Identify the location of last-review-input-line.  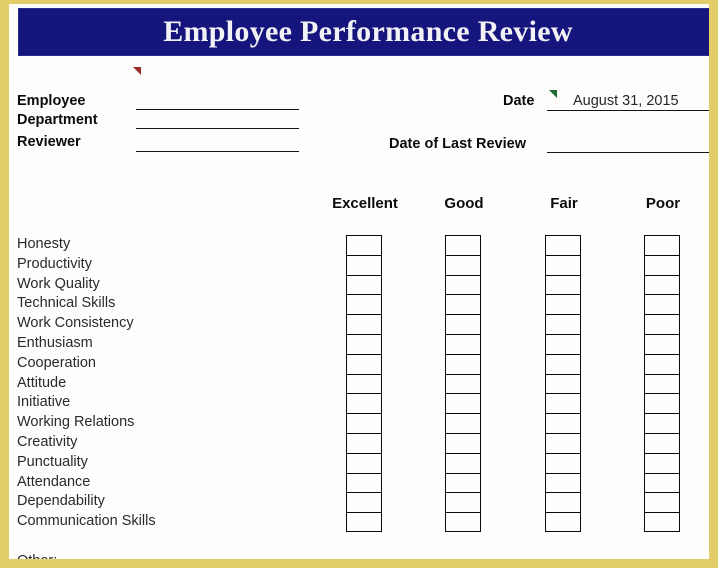
(628, 152).